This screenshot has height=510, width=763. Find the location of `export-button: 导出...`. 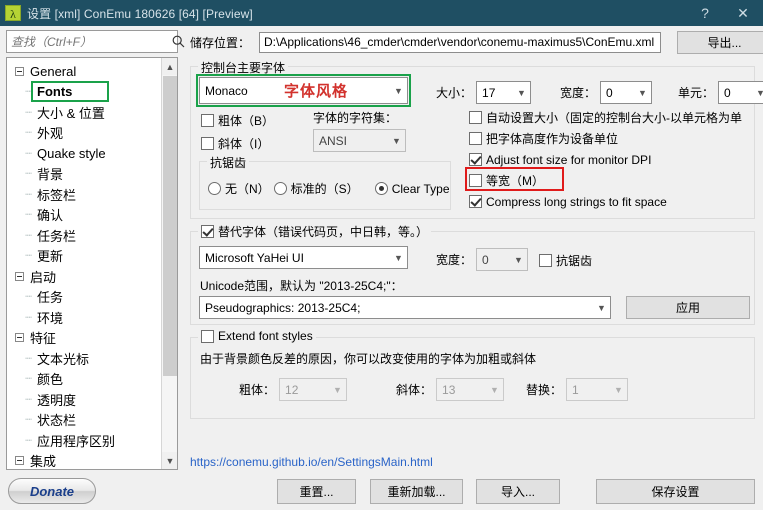

export-button: 导出... is located at coordinates (720, 42).